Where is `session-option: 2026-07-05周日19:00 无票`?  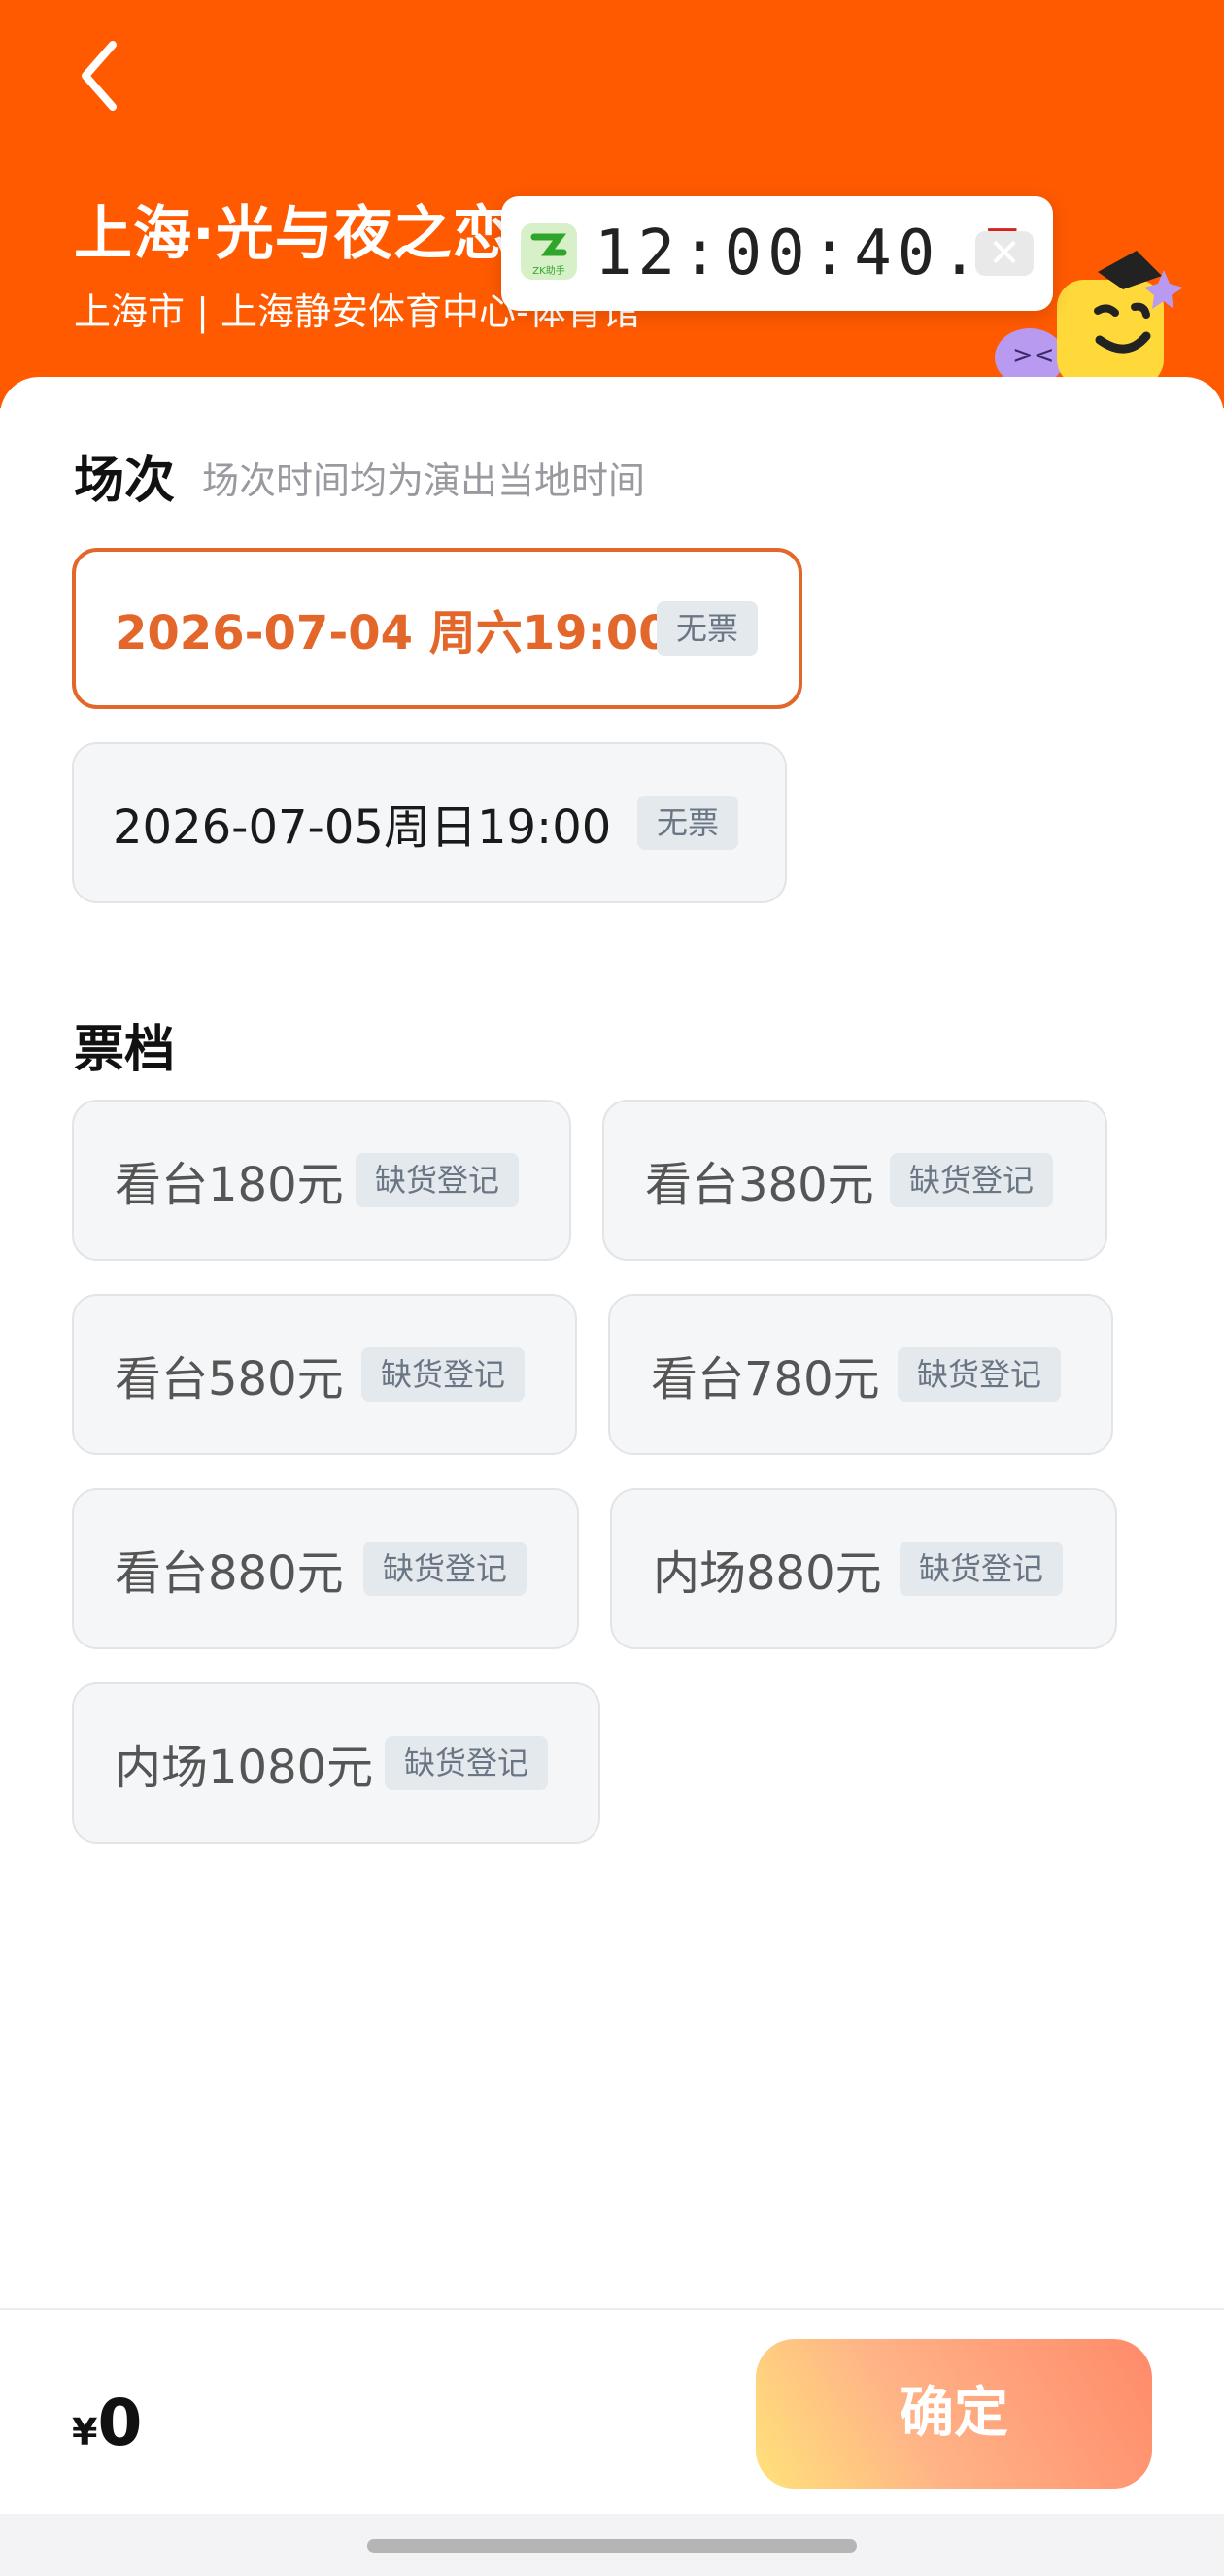
session-option: 2026-07-05周日19:00 无票 is located at coordinates (429, 822).